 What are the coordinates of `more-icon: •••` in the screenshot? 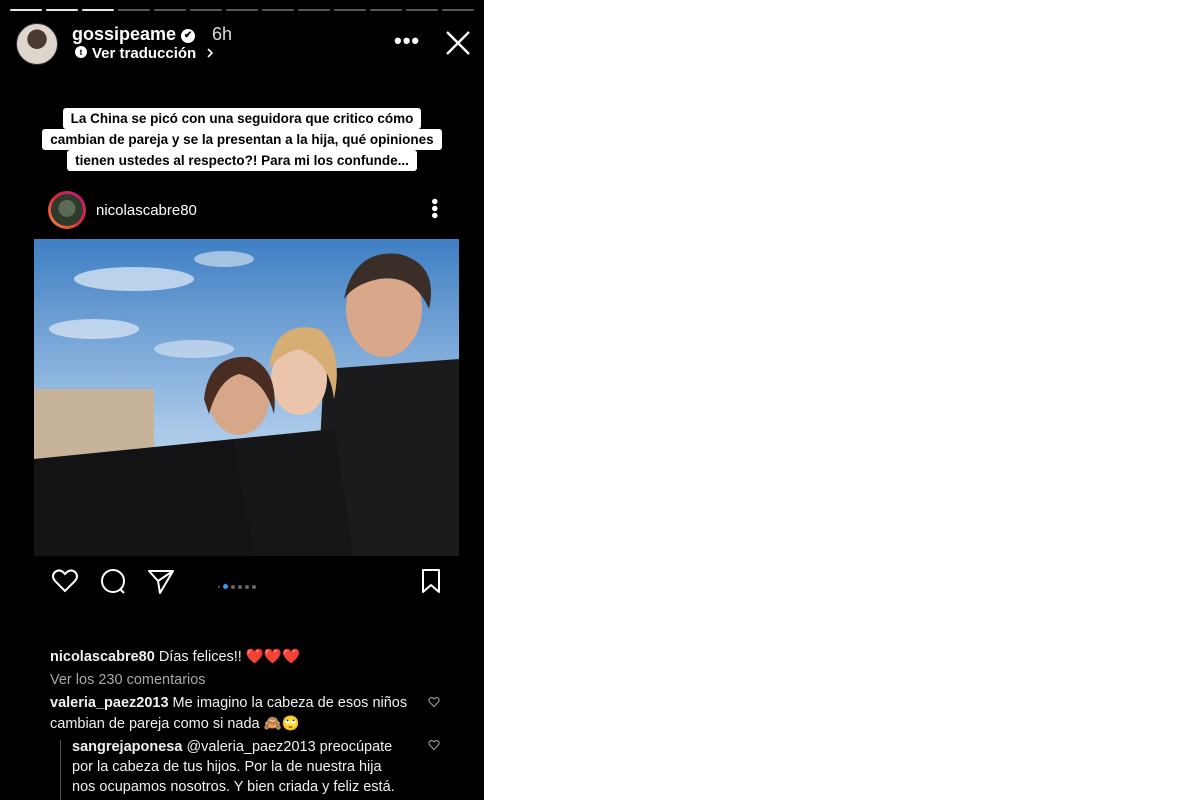 It's located at (407, 41).